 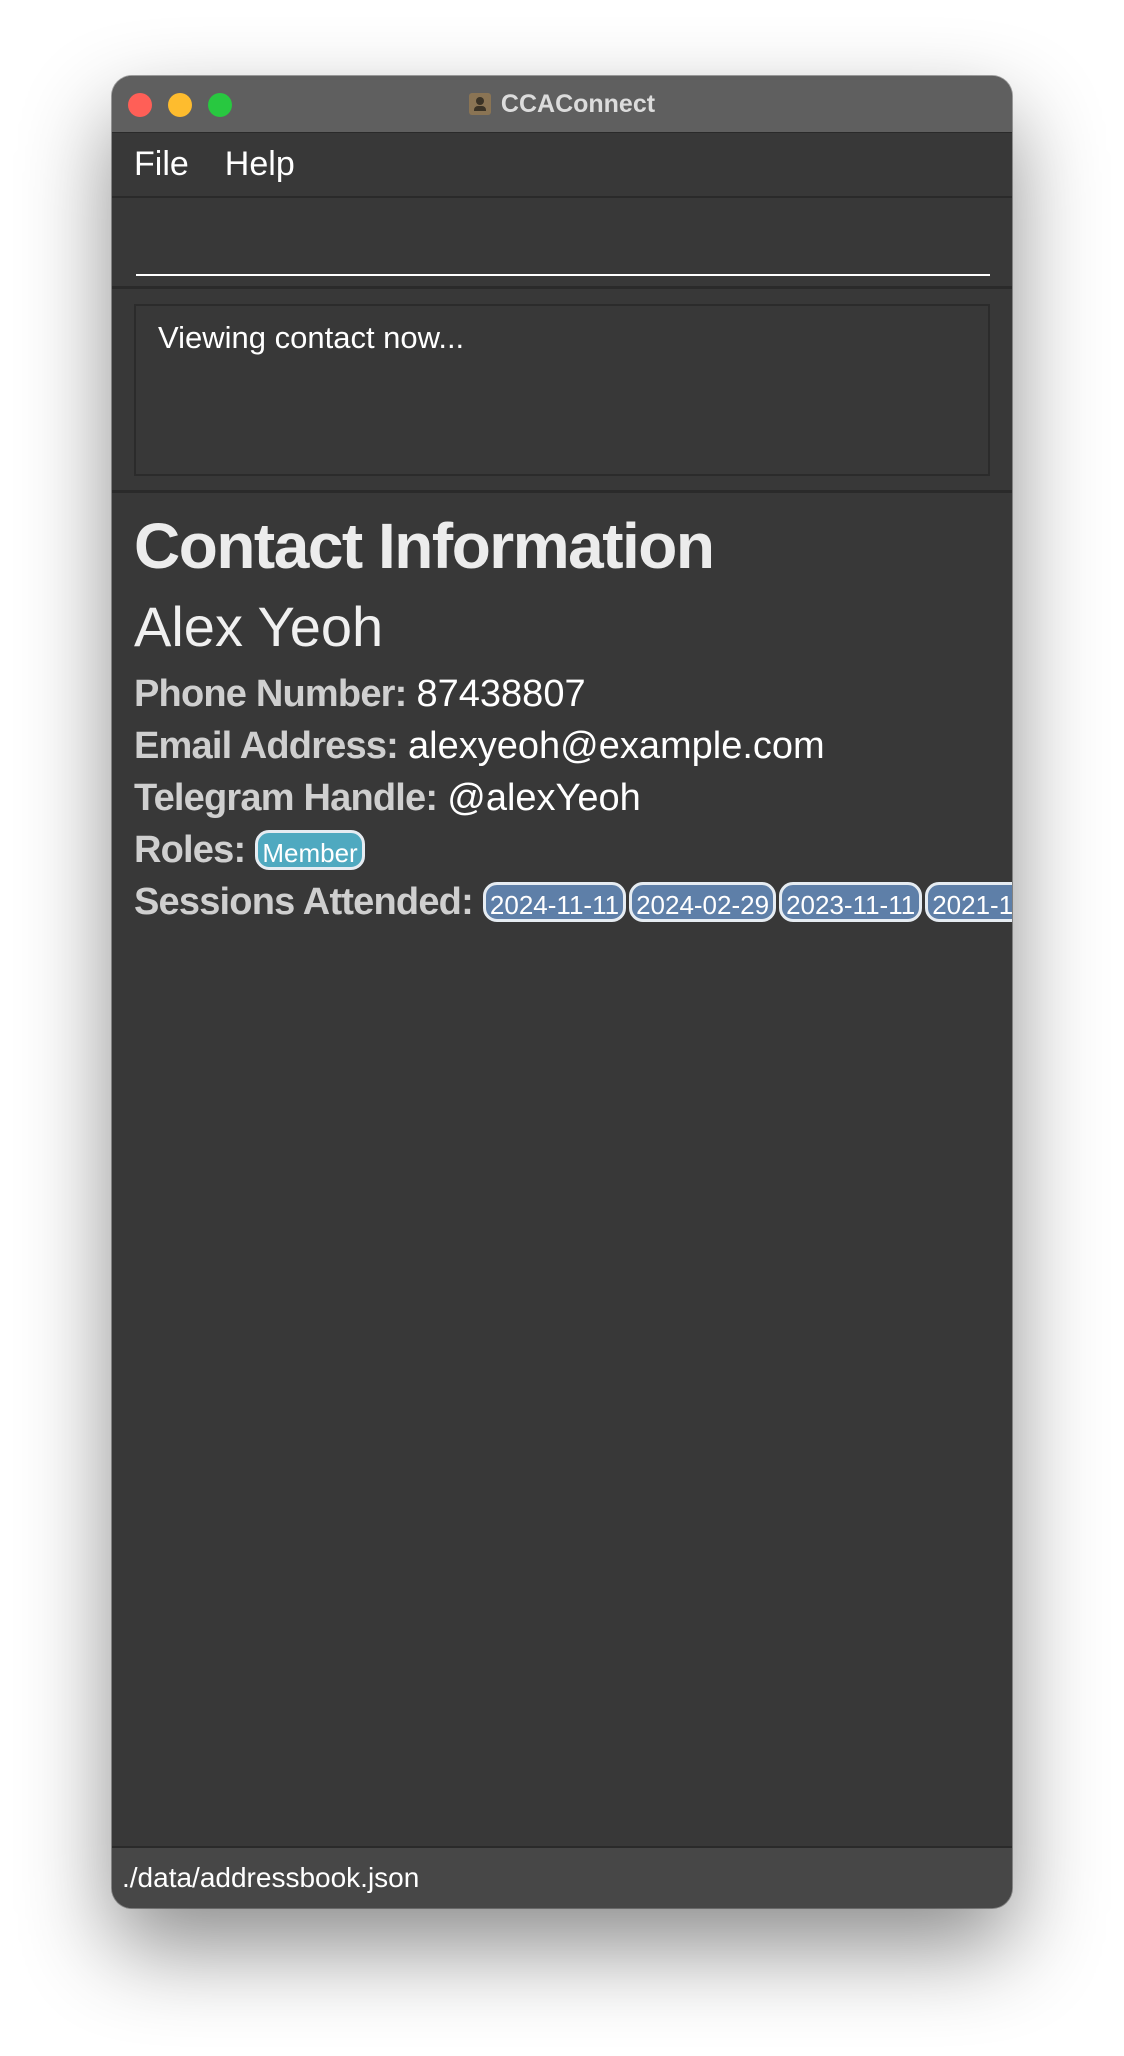 I want to click on window-title: CCAConnect, so click(x=578, y=103).